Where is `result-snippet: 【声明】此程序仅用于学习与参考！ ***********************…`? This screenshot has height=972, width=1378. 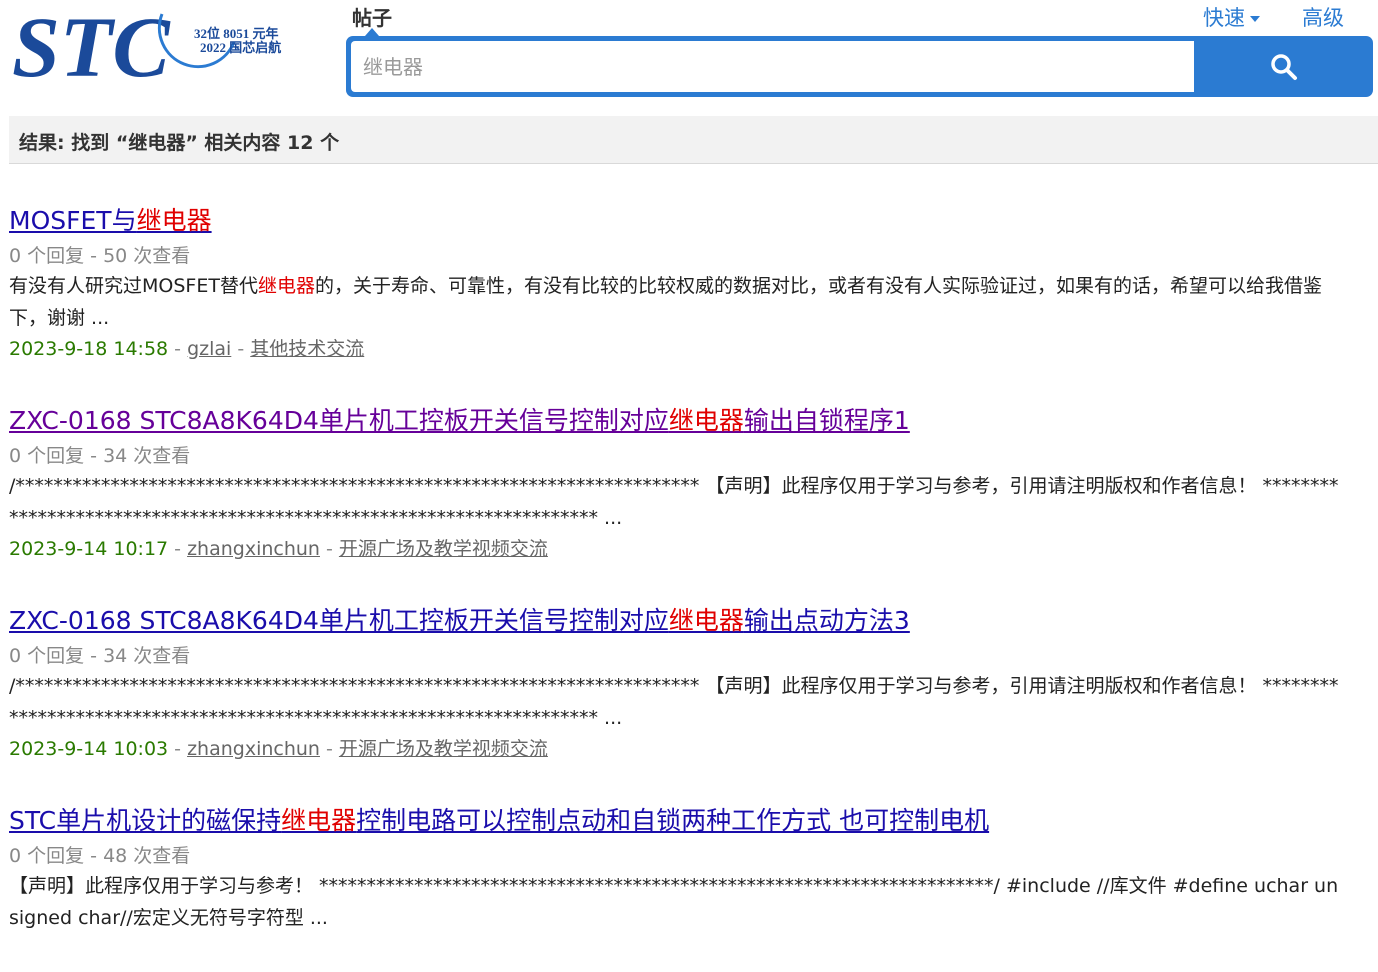
result-snippet: 【声明】此程序仅用于学习与参考！ ***********************… is located at coordinates (674, 902).